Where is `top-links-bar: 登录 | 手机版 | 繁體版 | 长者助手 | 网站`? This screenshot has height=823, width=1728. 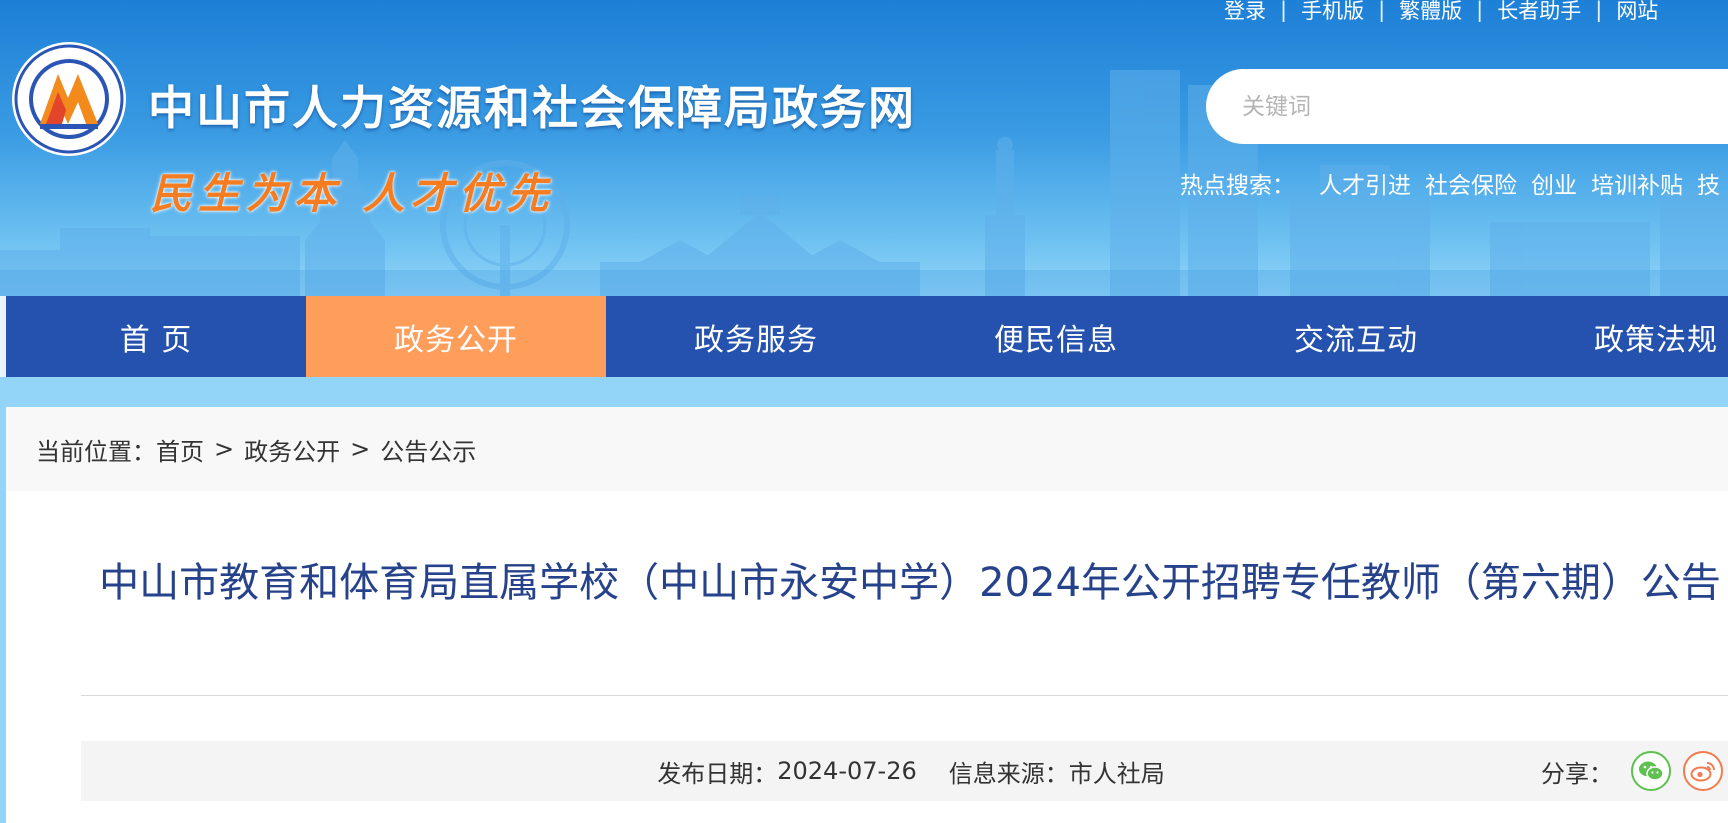
top-links-bar: 登录 | 手机版 | 繁體版 | 长者助手 | 网站 is located at coordinates (1441, 12).